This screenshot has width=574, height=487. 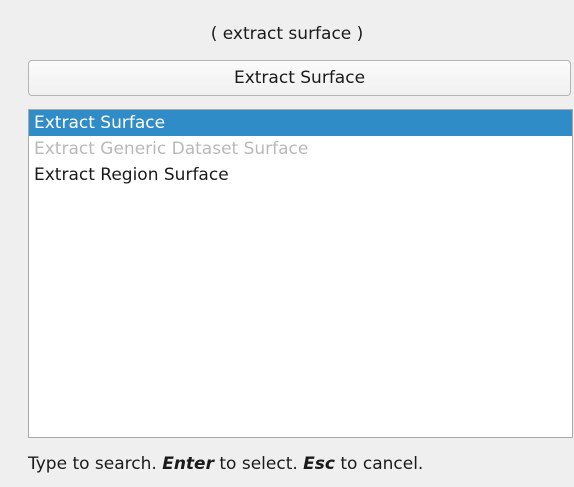 I want to click on list-item-extract-region-surface: Extract Region Surface, so click(x=300, y=175).